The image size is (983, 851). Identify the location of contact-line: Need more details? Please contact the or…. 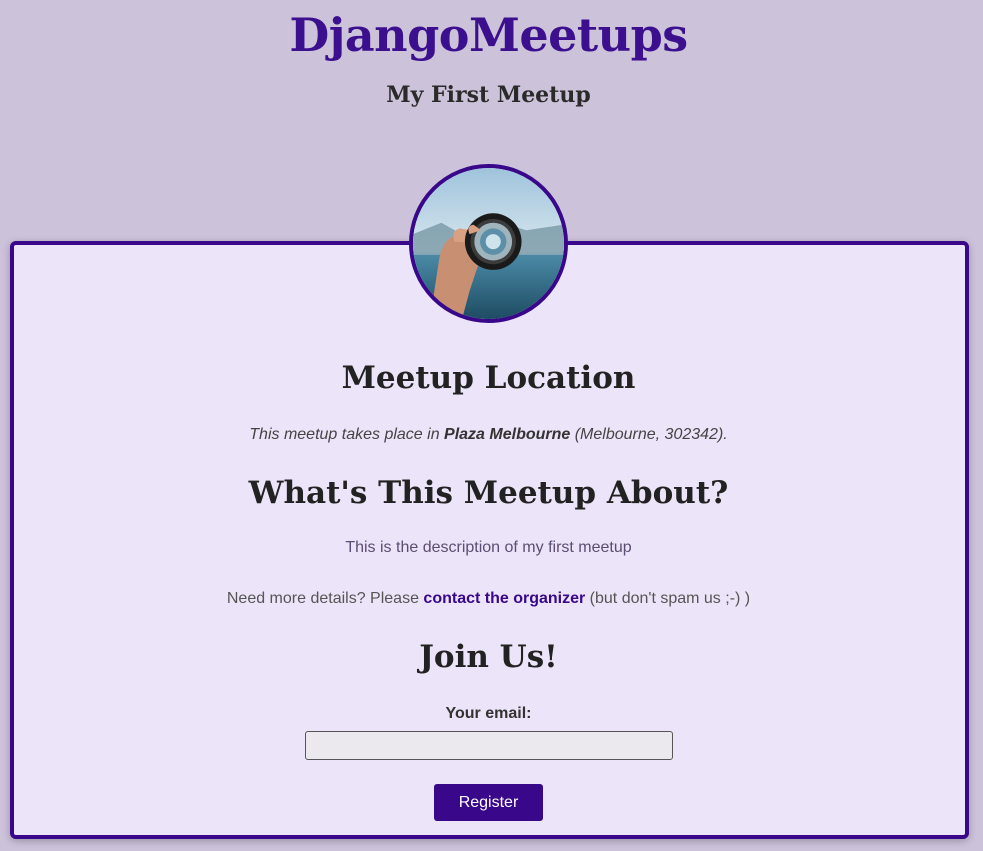
(488, 599).